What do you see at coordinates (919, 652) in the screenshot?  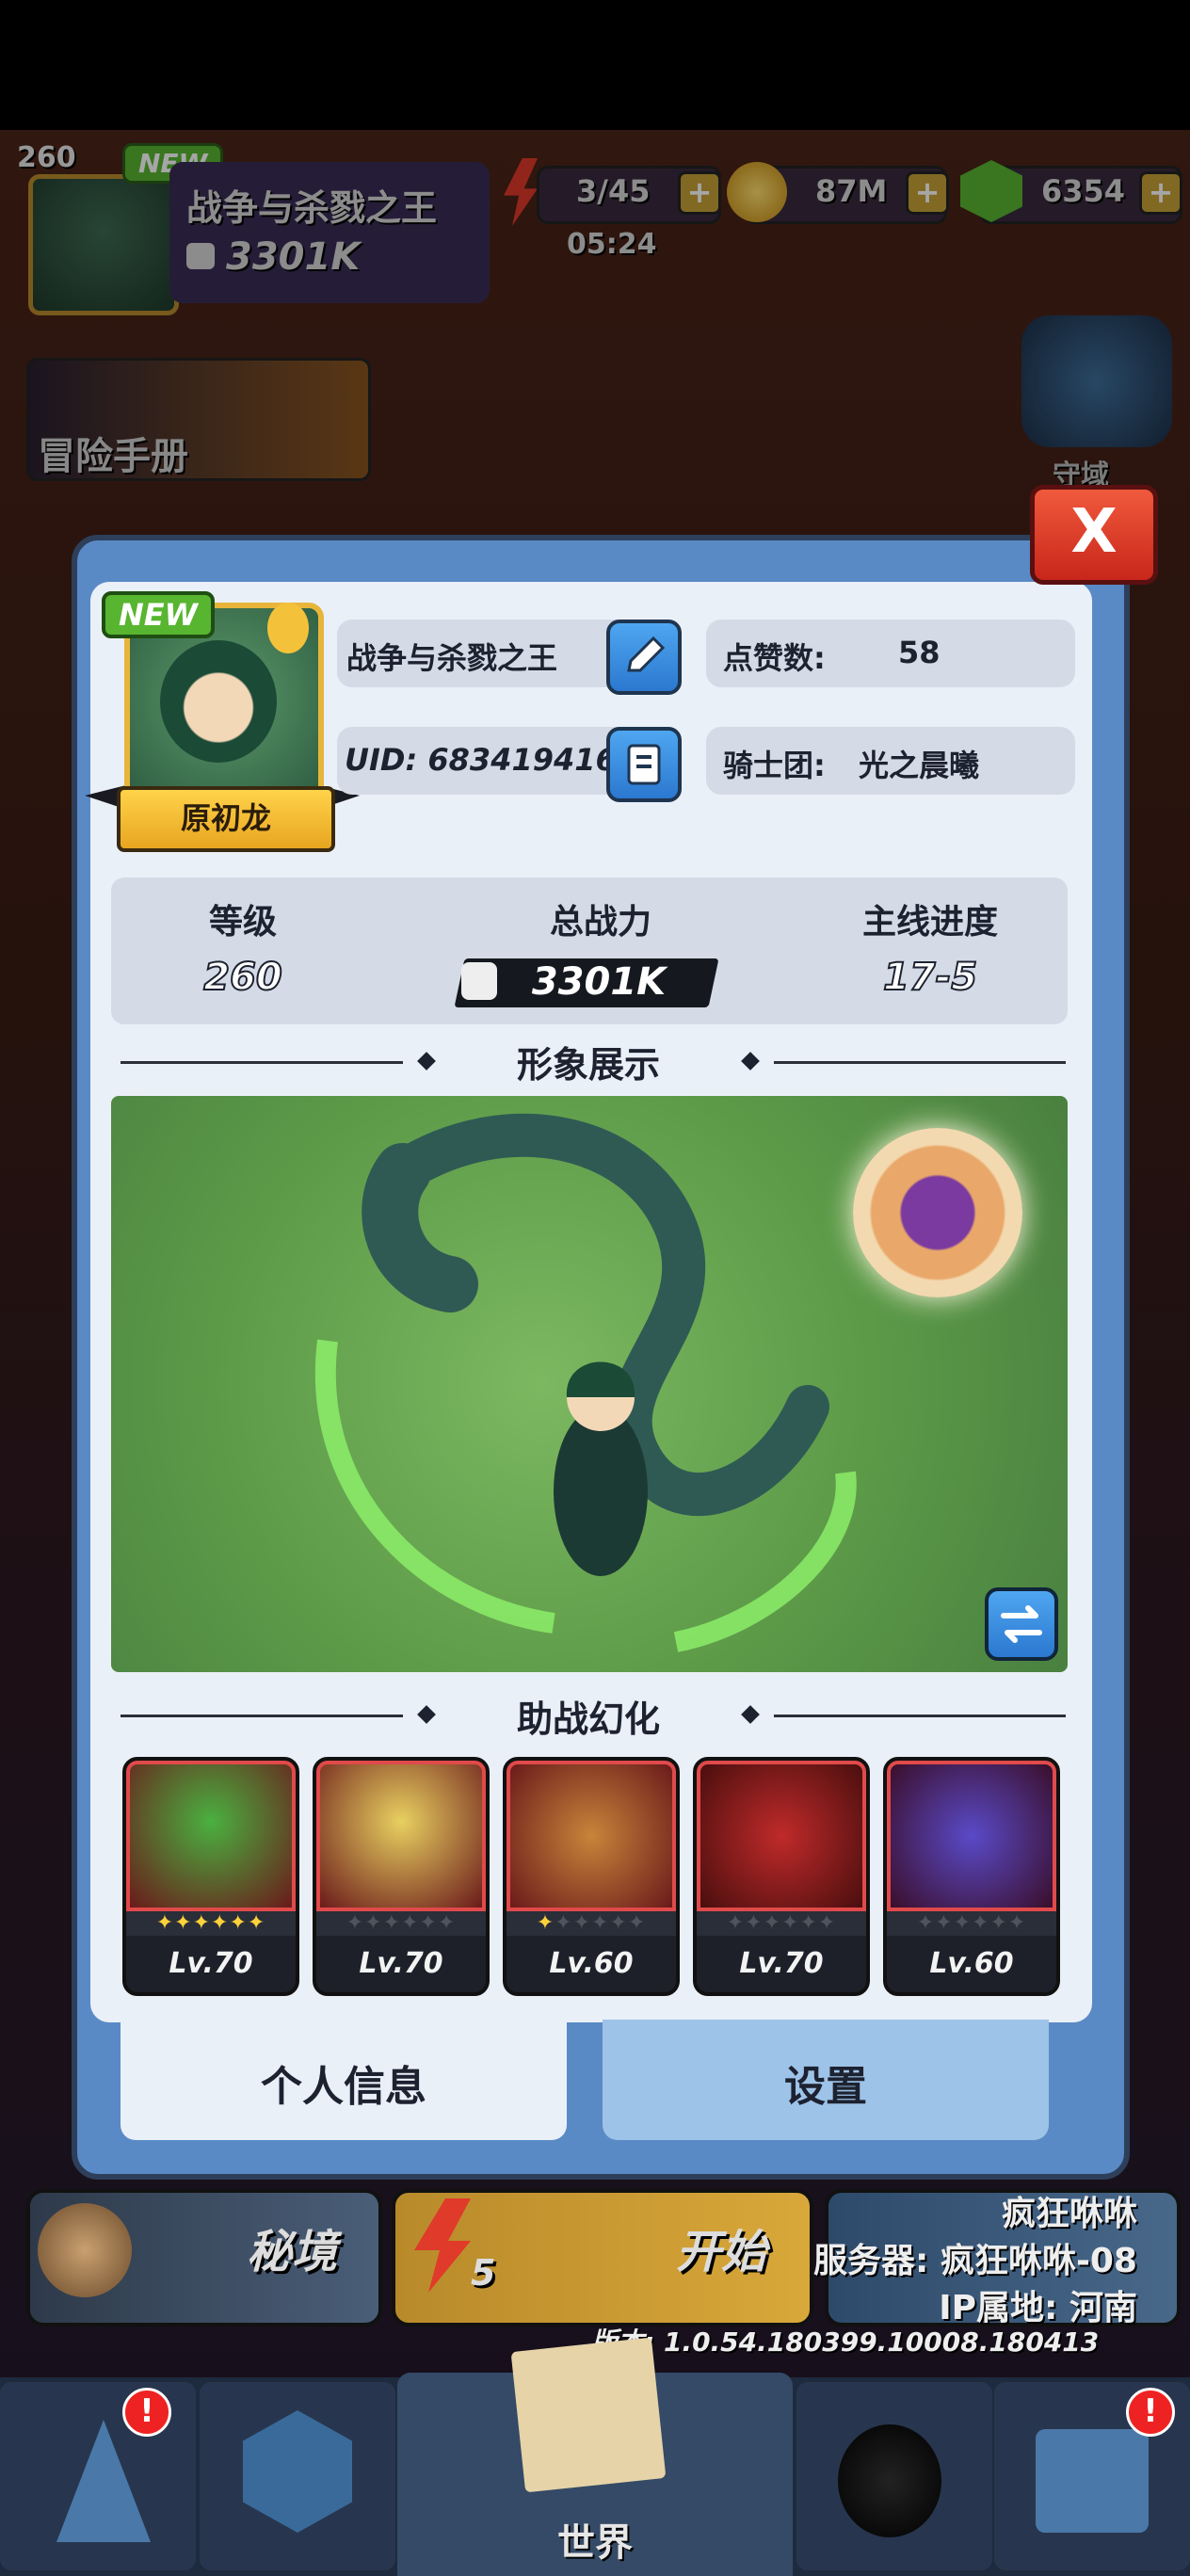 I see `likes-value: 58` at bounding box center [919, 652].